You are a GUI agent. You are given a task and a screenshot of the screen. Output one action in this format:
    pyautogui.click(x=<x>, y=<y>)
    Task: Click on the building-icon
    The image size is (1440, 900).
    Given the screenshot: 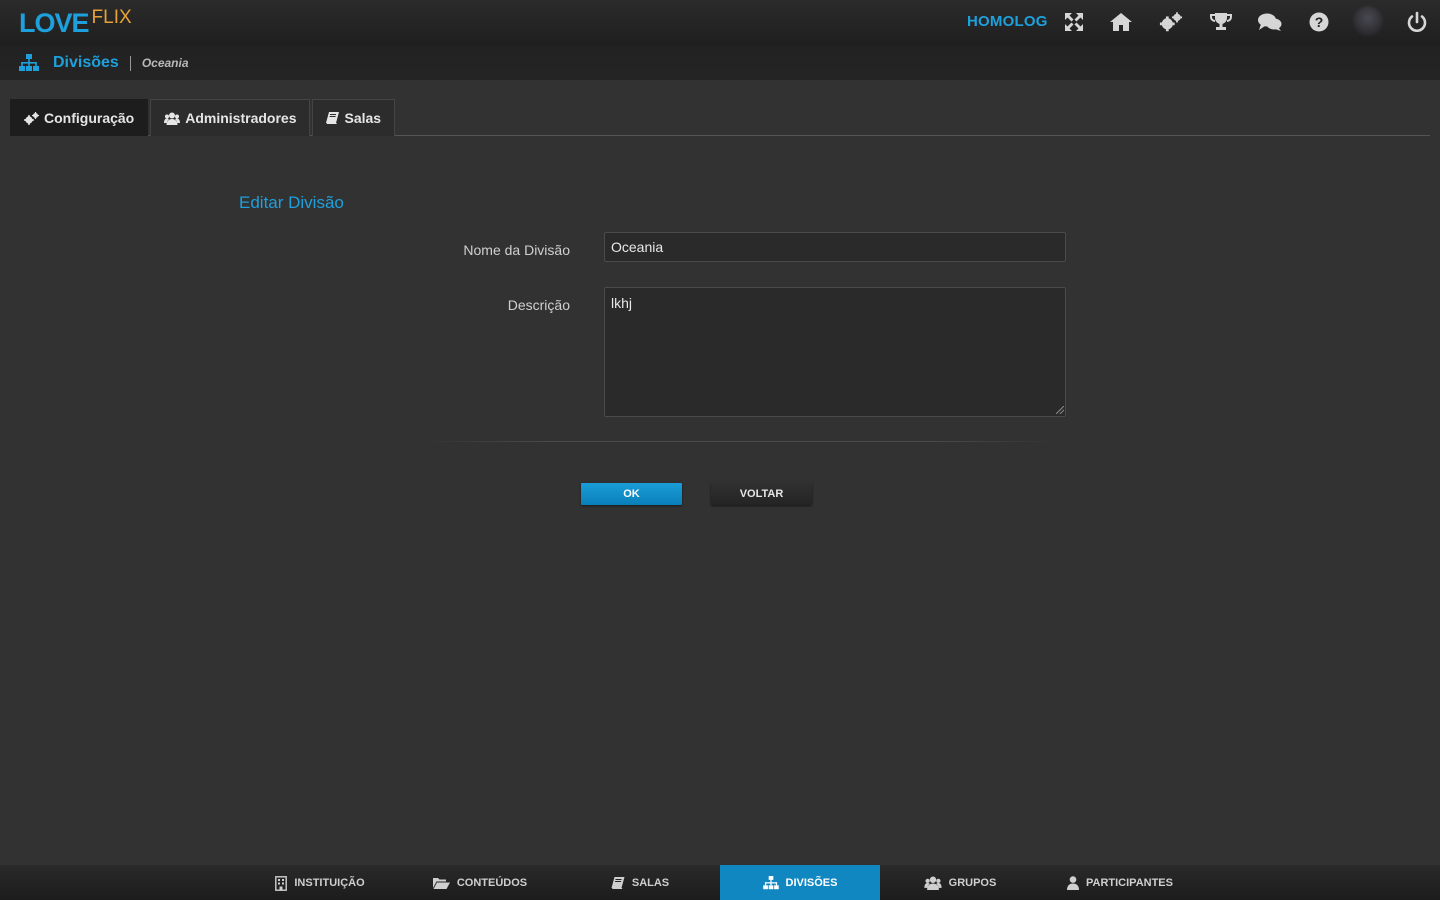 What is the action you would take?
    pyautogui.click(x=281, y=883)
    